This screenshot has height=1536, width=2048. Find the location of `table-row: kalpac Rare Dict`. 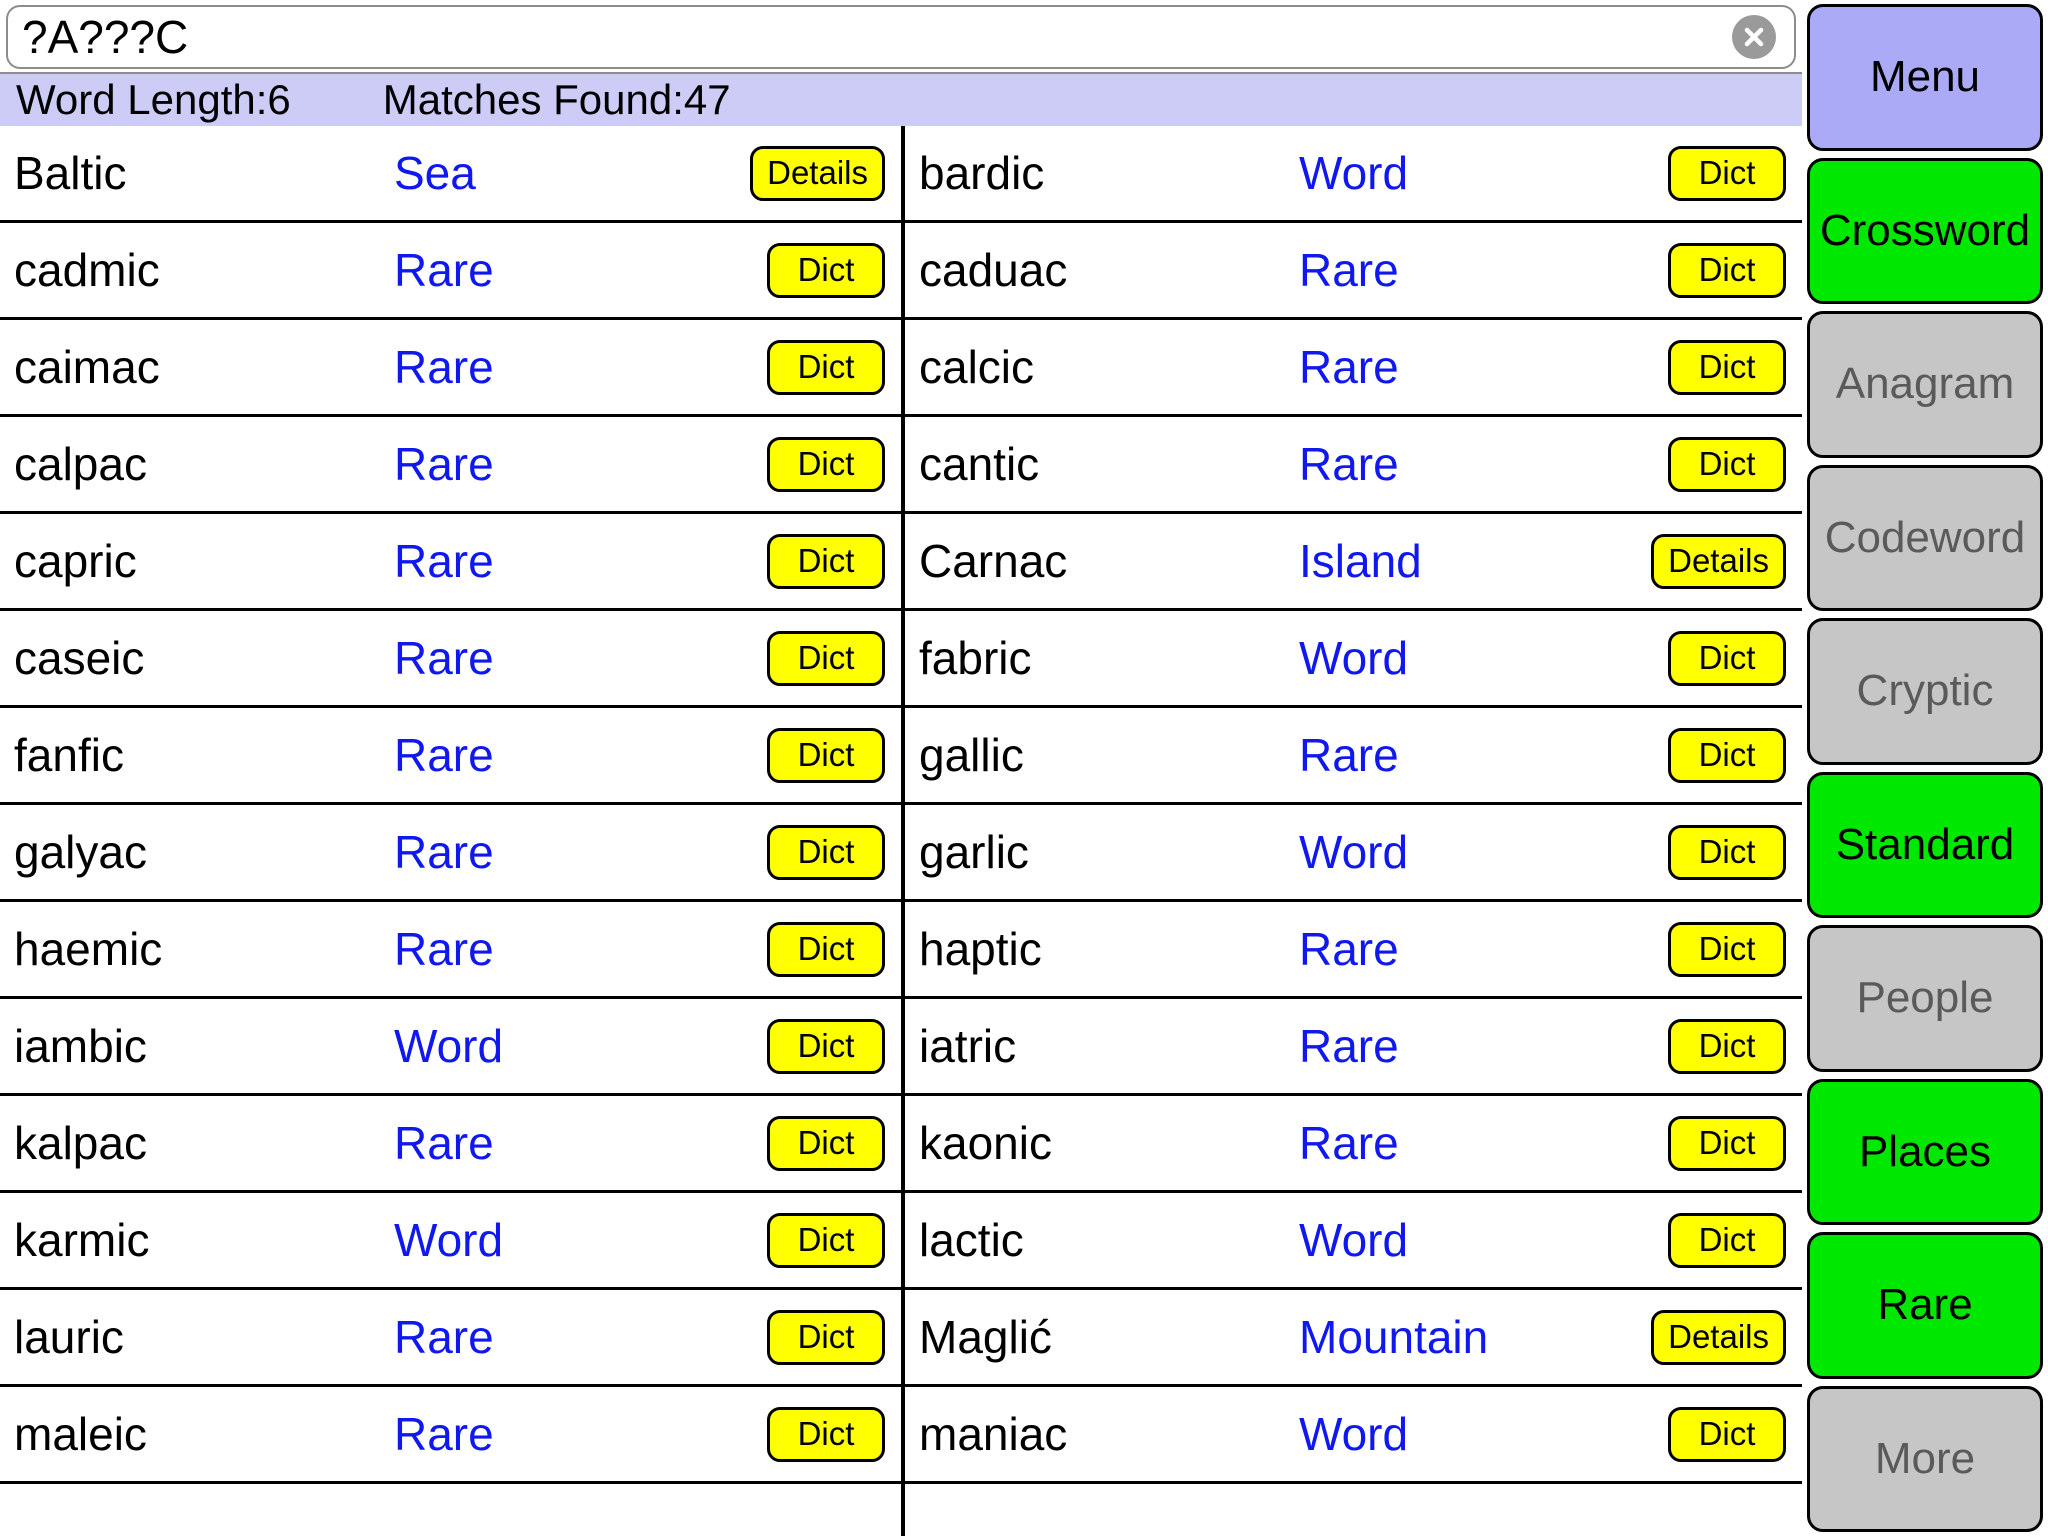

table-row: kalpac Rare Dict is located at coordinates (450, 1144).